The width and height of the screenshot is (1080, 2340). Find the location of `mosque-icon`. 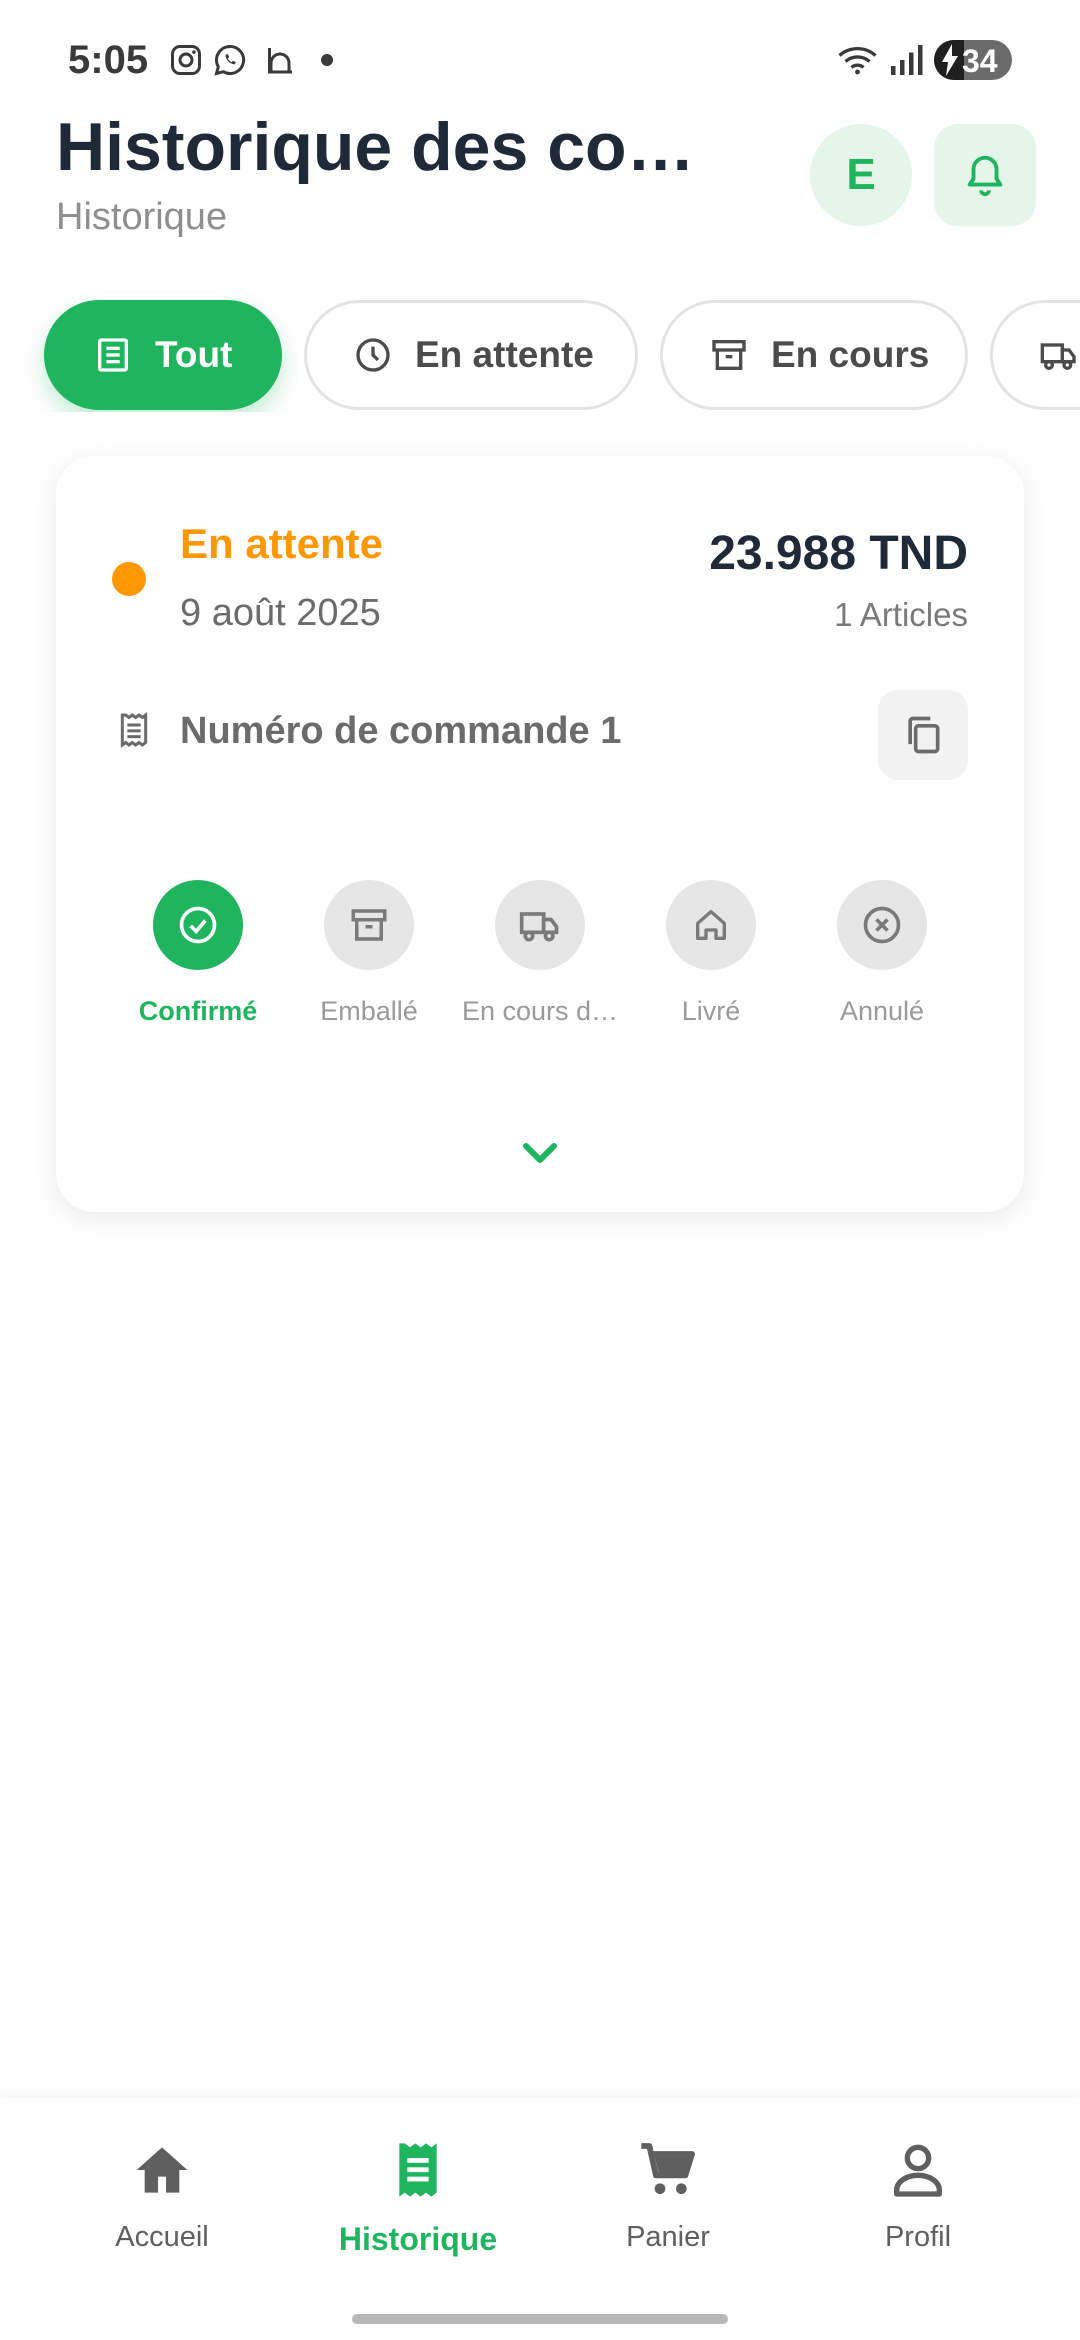

mosque-icon is located at coordinates (280, 61).